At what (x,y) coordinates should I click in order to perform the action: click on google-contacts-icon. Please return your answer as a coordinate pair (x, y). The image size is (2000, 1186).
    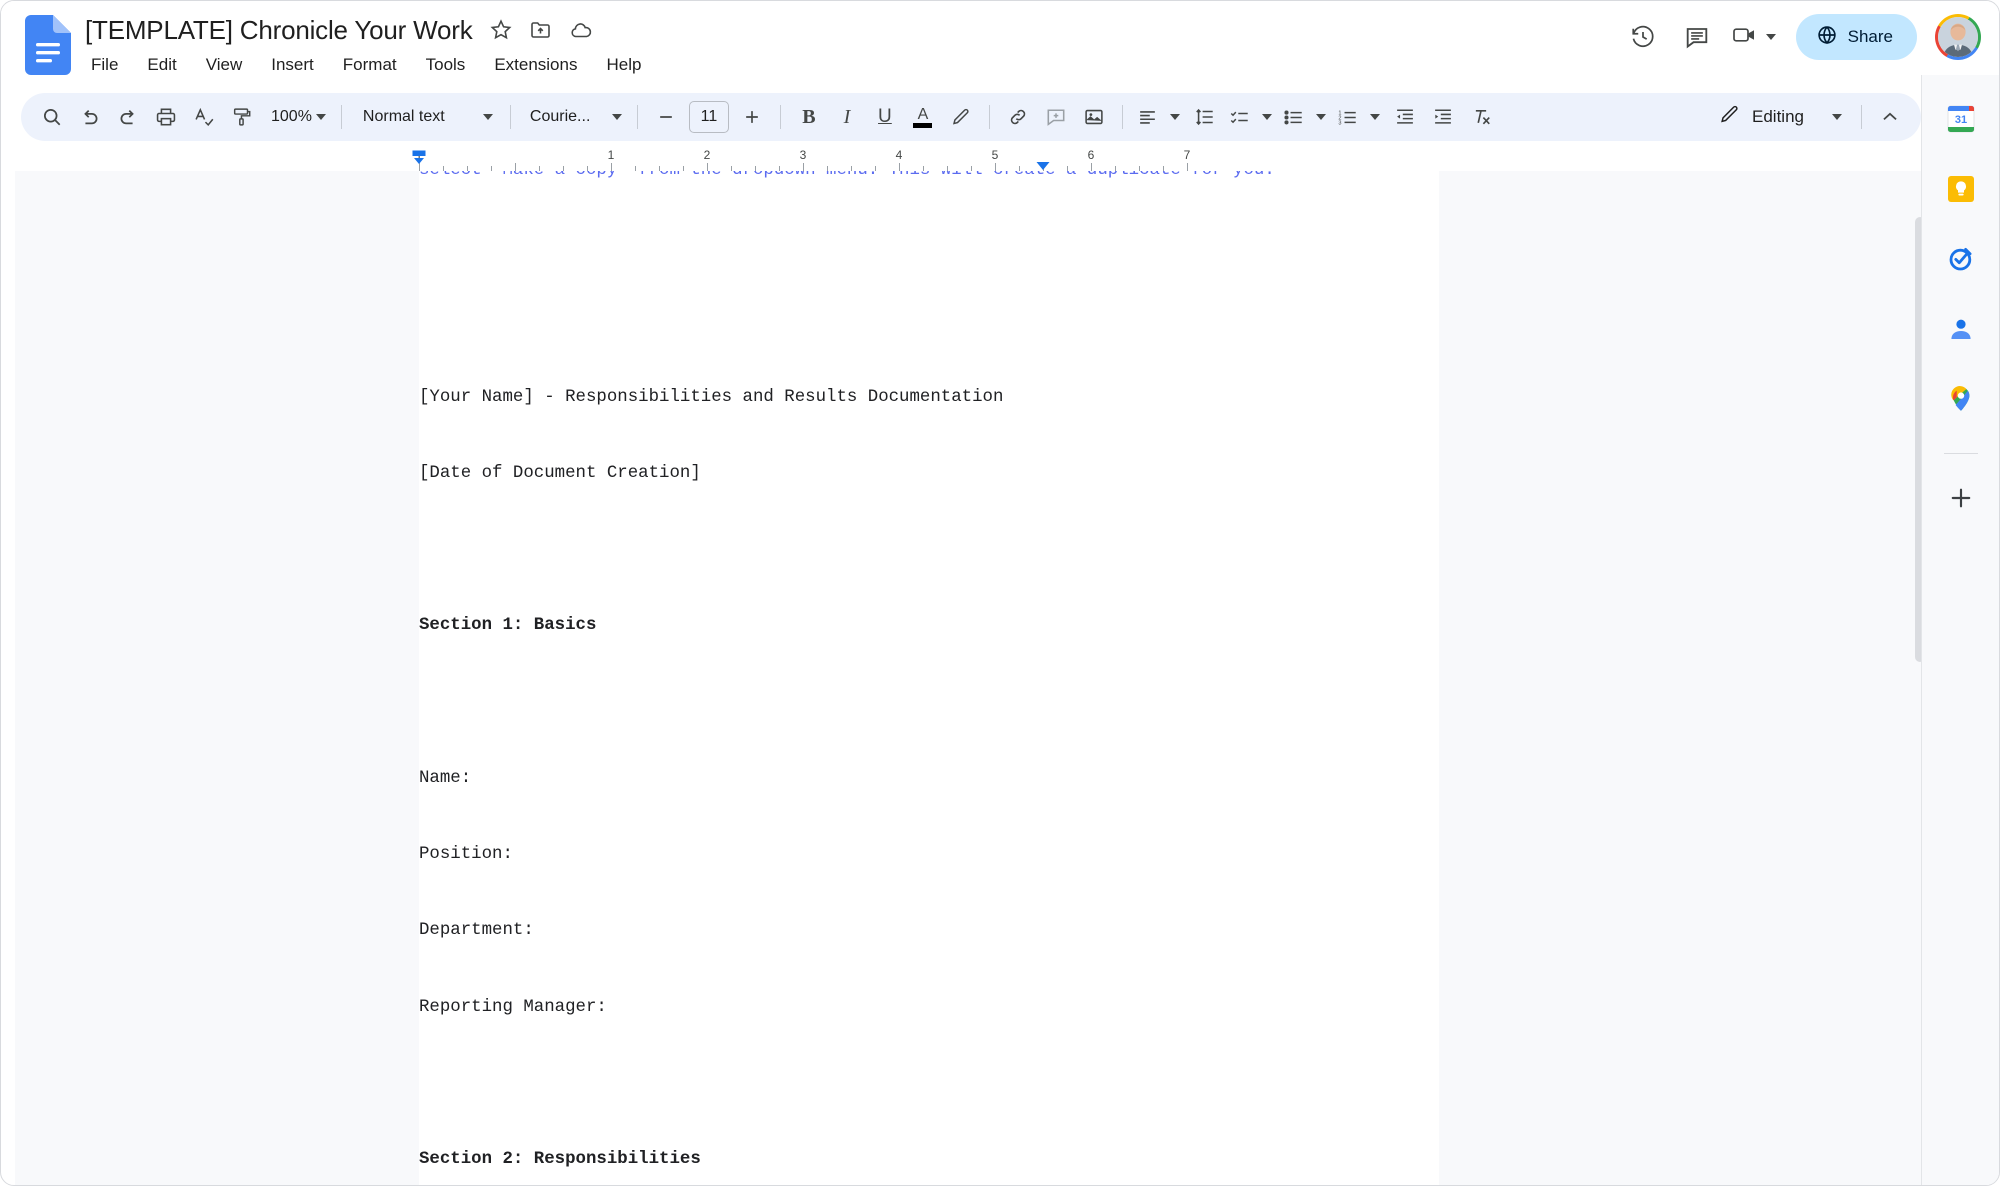
    Looking at the image, I should click on (1961, 329).